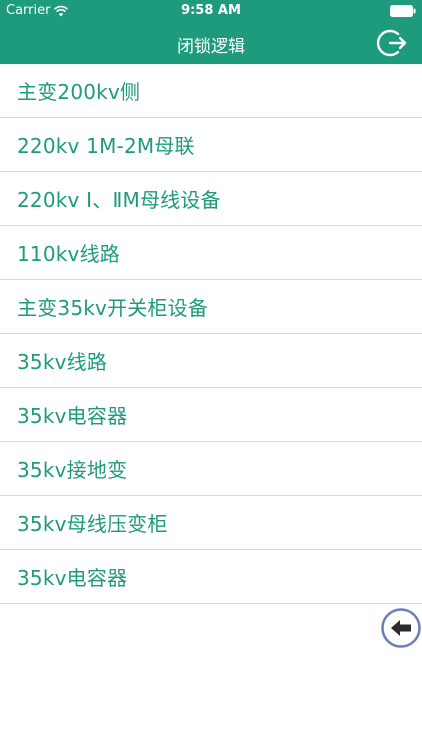 Image resolution: width=422 pixels, height=750 pixels. I want to click on logout-button, so click(393, 43).